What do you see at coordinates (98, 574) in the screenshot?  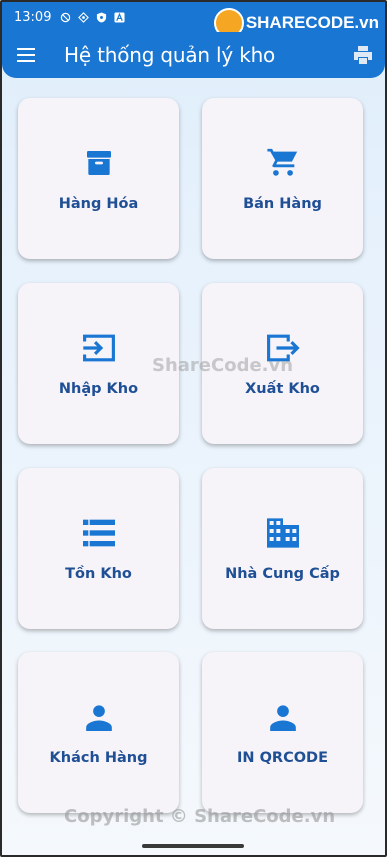 I see `card-label: Tồn Kho` at bounding box center [98, 574].